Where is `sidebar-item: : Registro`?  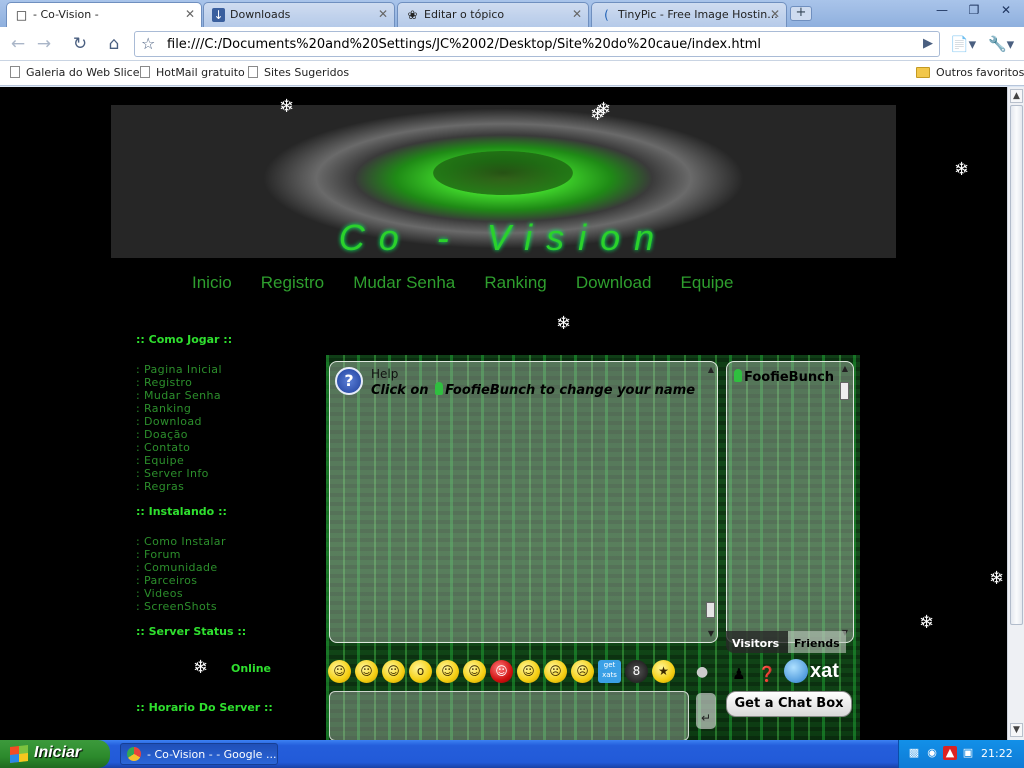
sidebar-item: : Registro is located at coordinates (226, 382).